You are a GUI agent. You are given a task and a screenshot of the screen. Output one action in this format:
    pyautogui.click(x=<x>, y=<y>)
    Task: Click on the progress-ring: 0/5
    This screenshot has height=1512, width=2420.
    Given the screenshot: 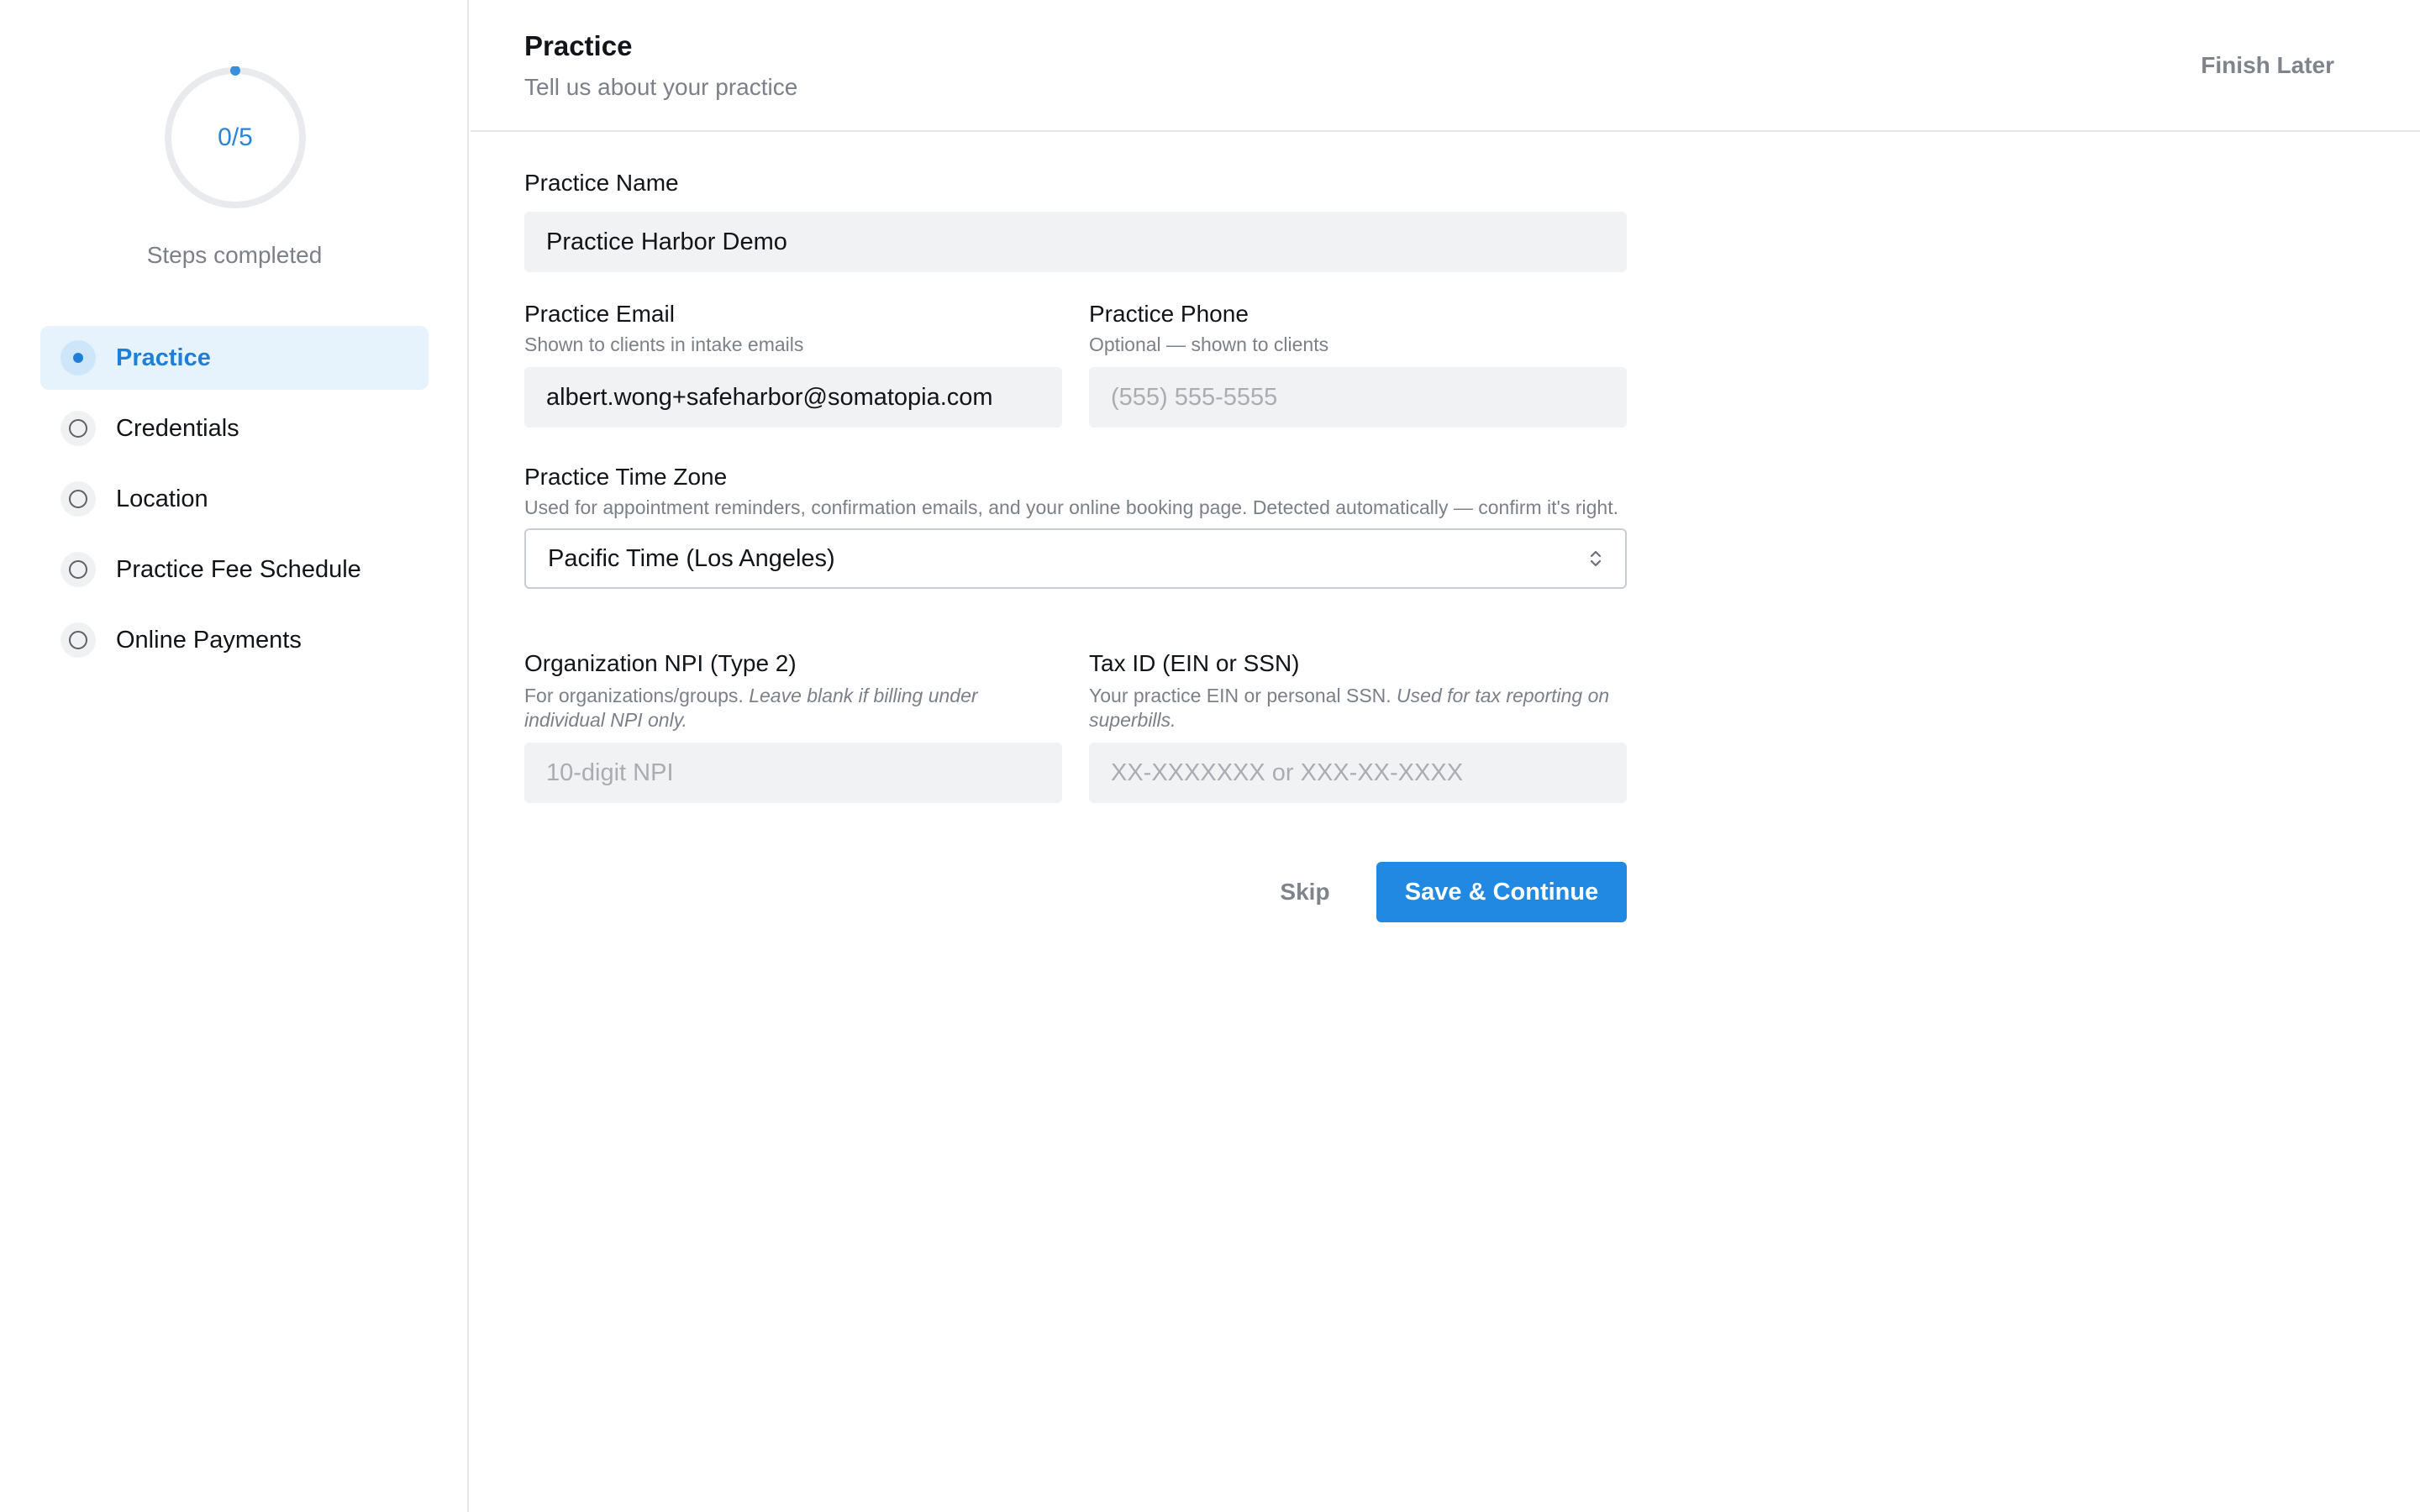 What is the action you would take?
    pyautogui.click(x=235, y=137)
    